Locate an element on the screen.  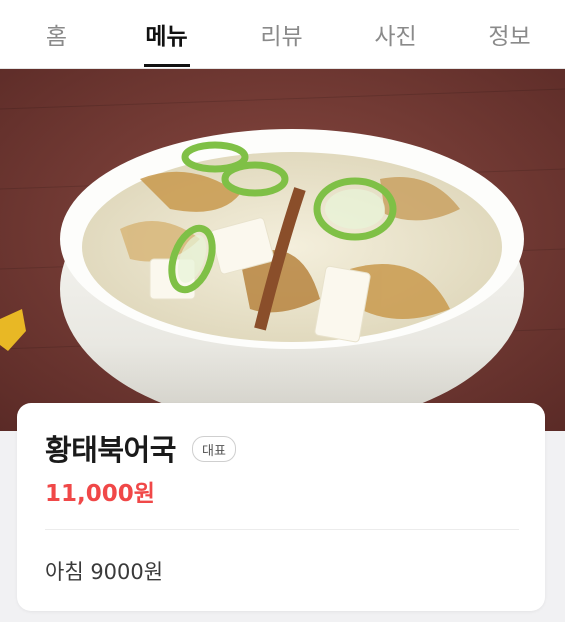
tab-bar: 홈 메뉴 리뷰 사진 정보 is located at coordinates (282, 34).